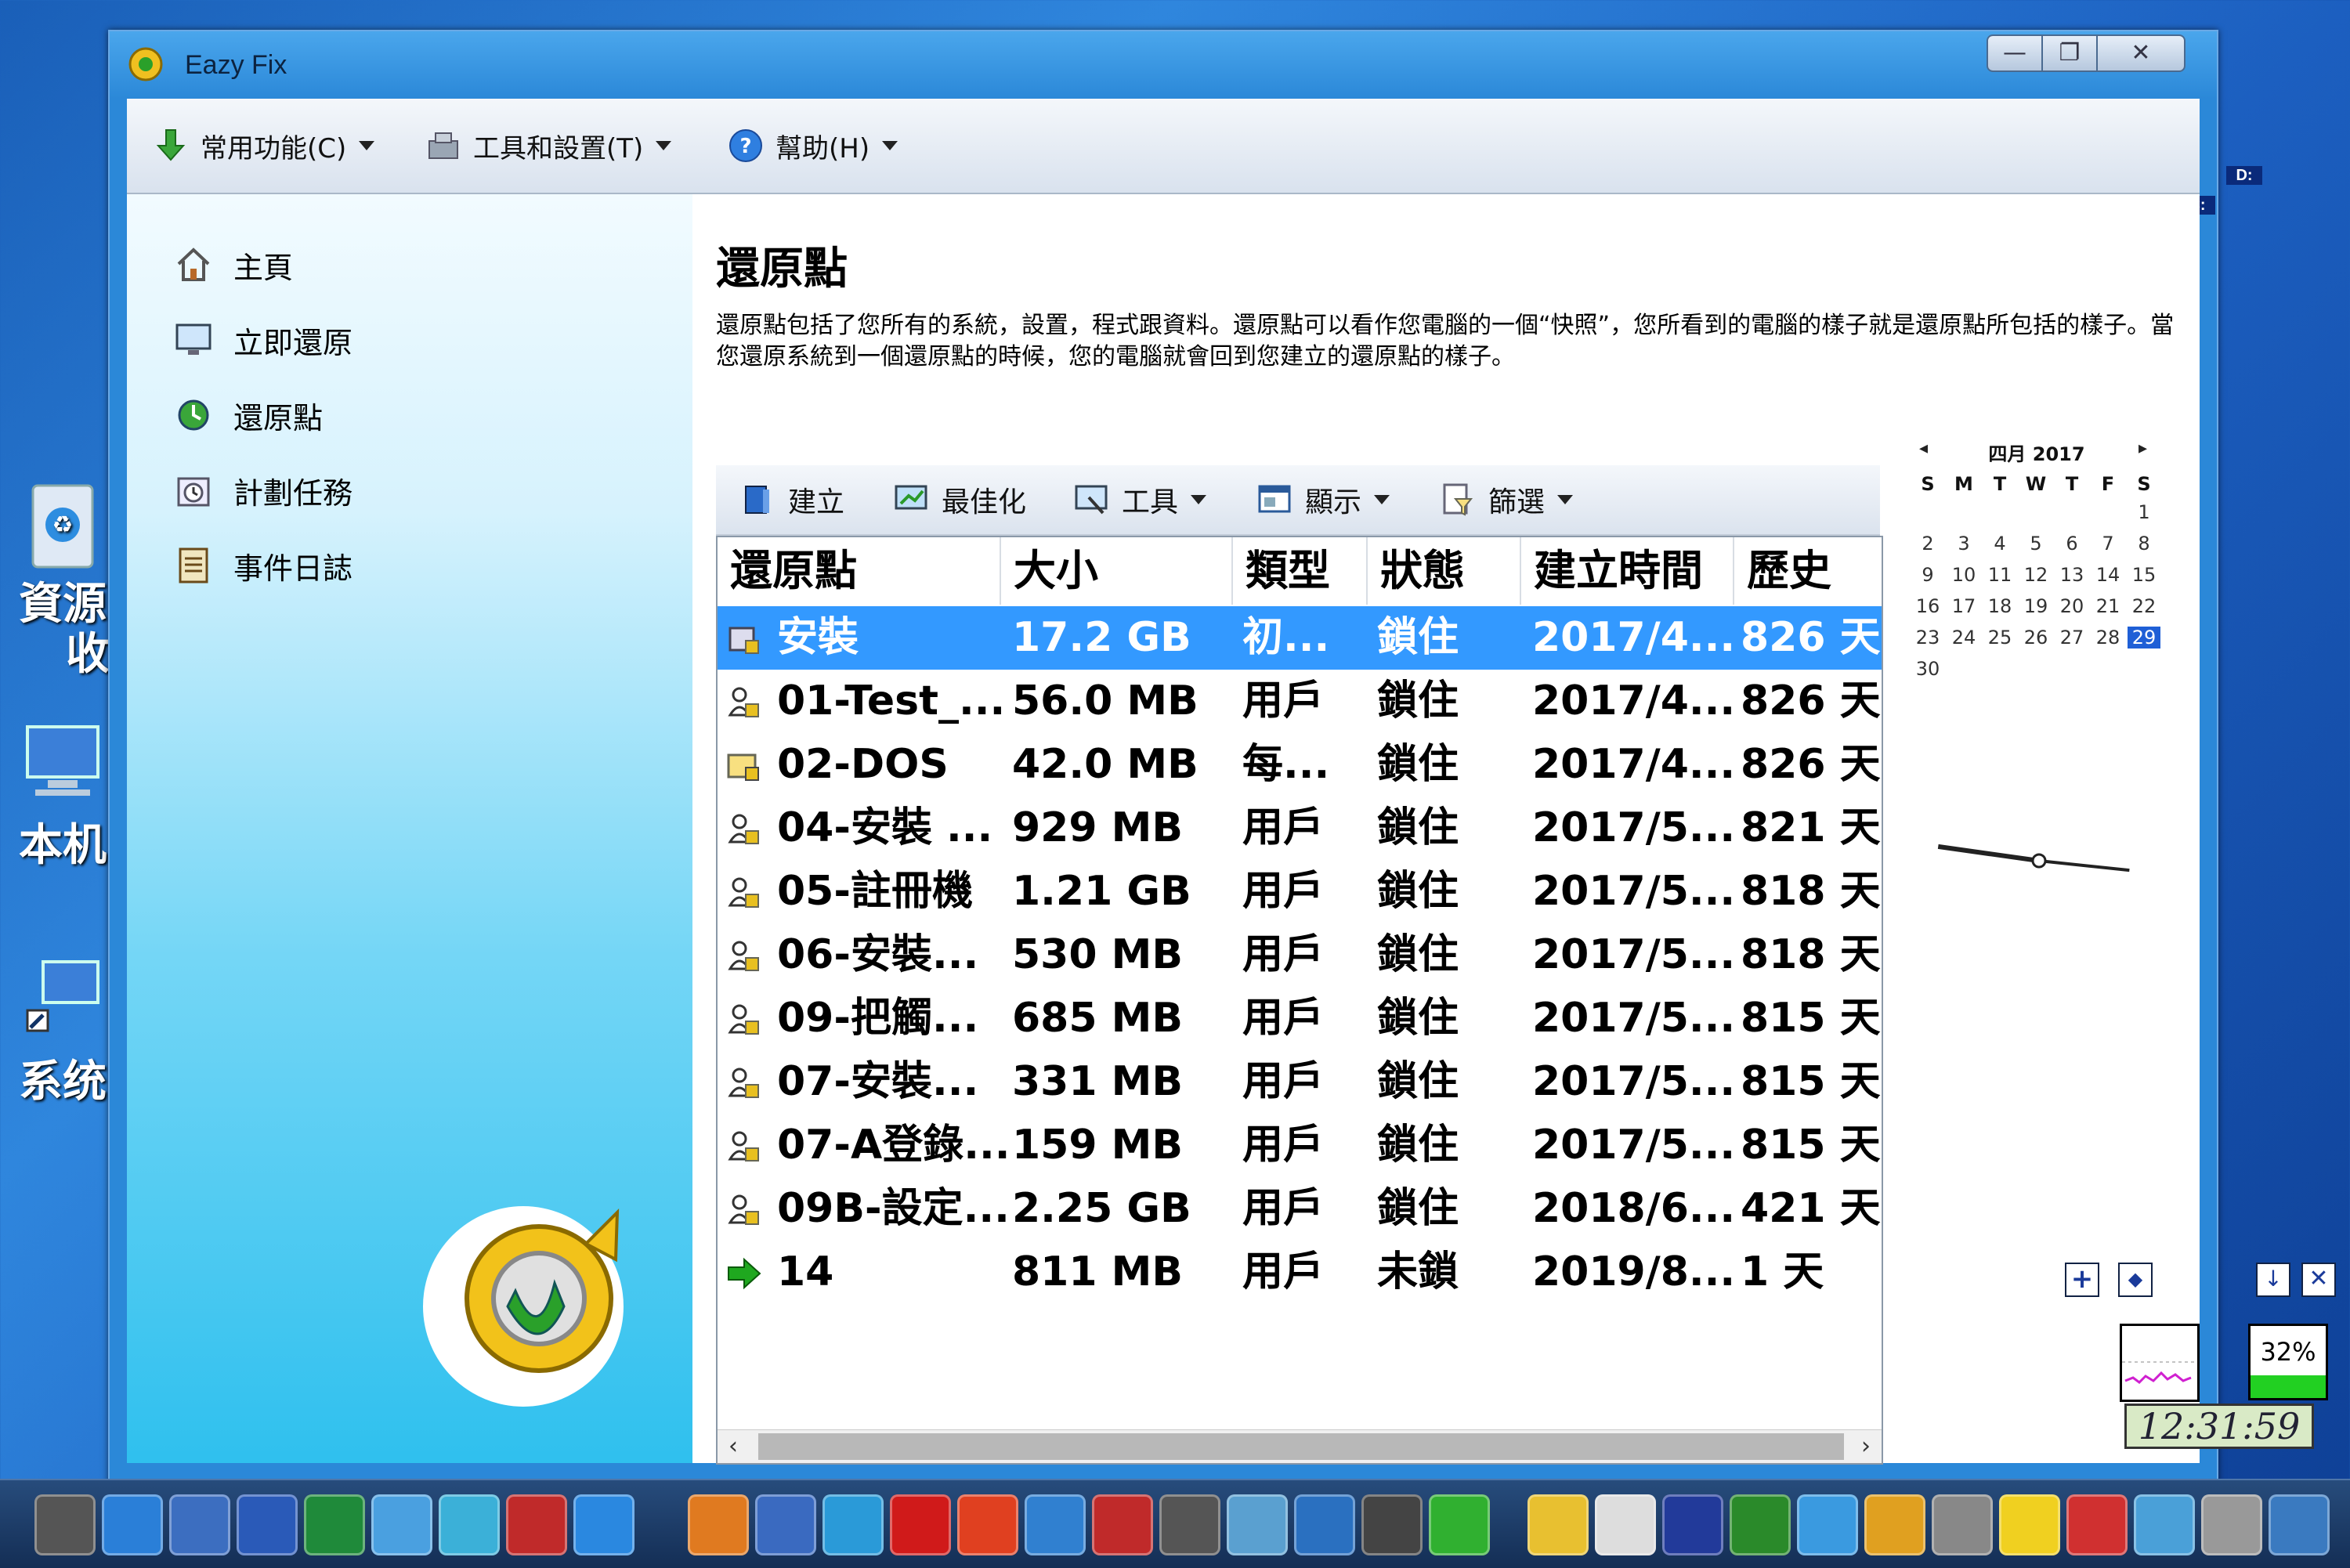  I want to click on sidebar-item-restore-now: 立即還原, so click(263, 340).